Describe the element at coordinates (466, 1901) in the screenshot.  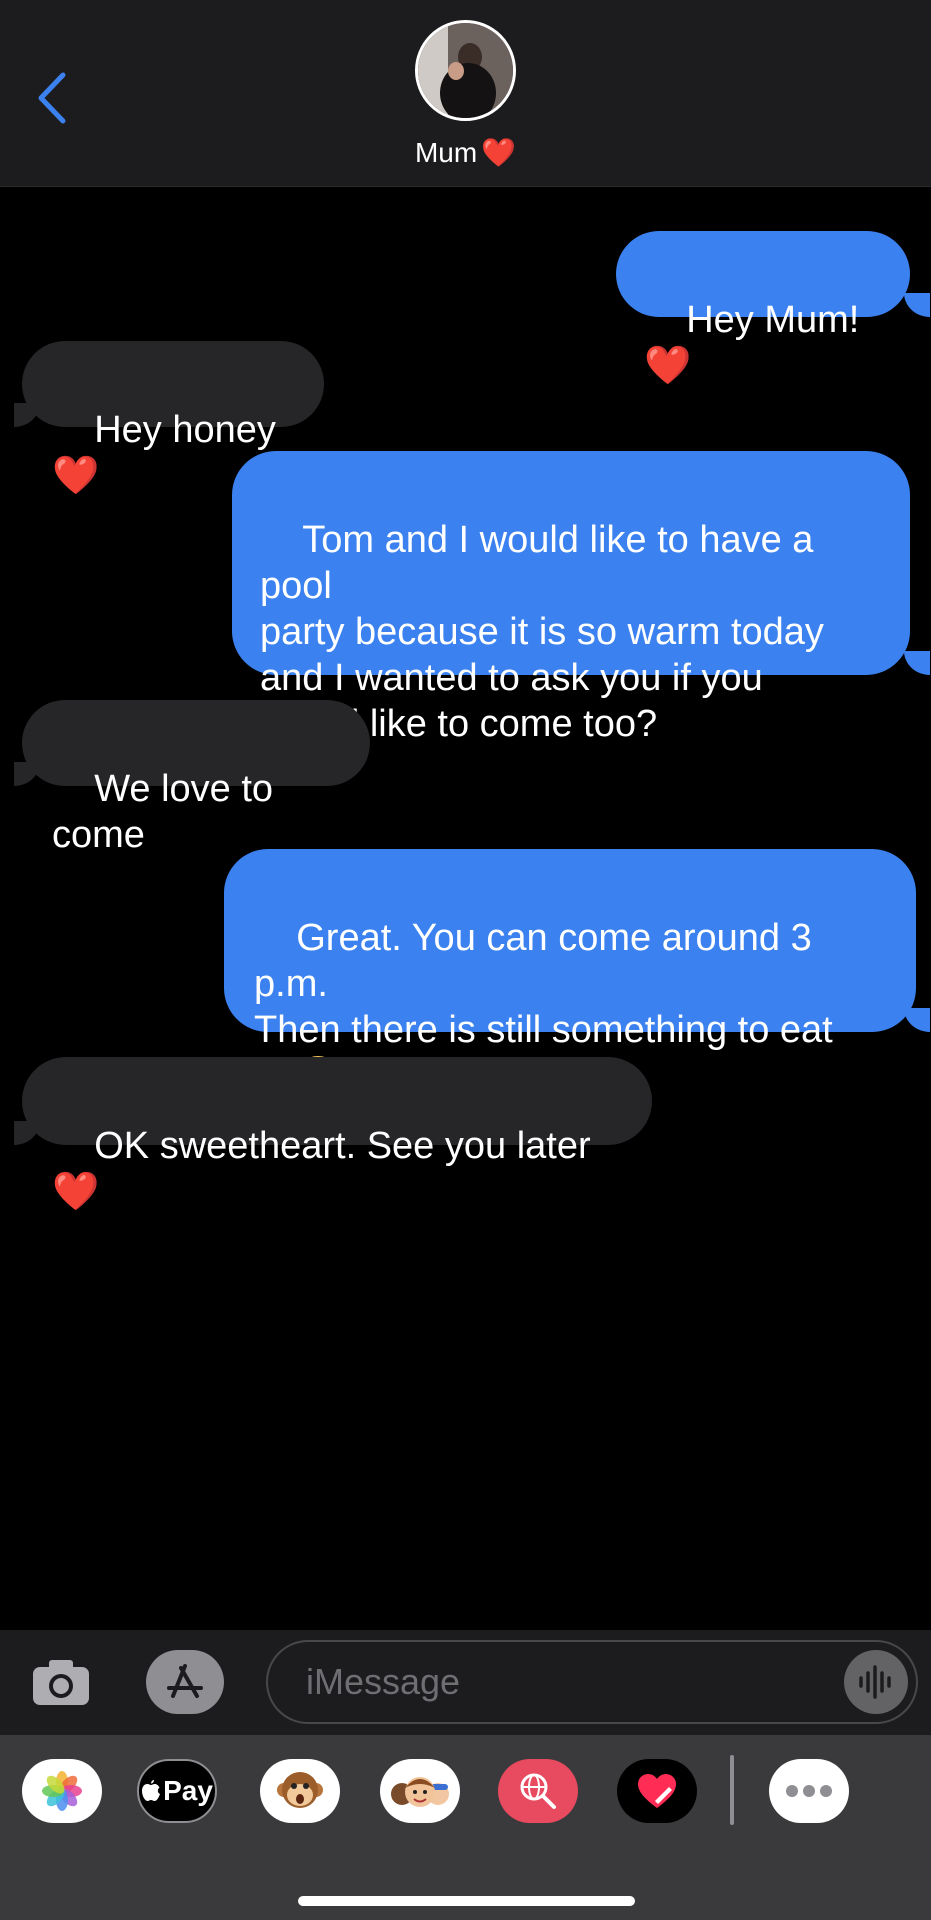
I see `home-indicator` at that location.